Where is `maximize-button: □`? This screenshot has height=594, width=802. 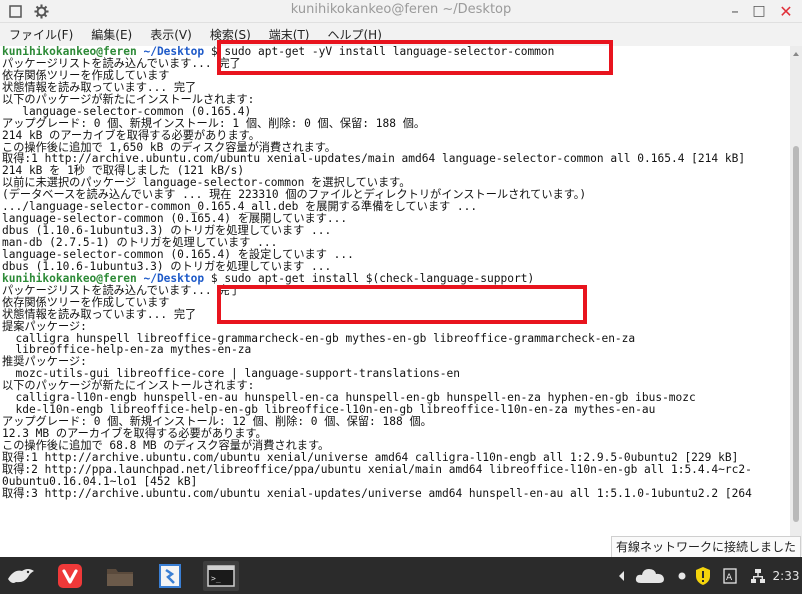 maximize-button: □ is located at coordinates (759, 11).